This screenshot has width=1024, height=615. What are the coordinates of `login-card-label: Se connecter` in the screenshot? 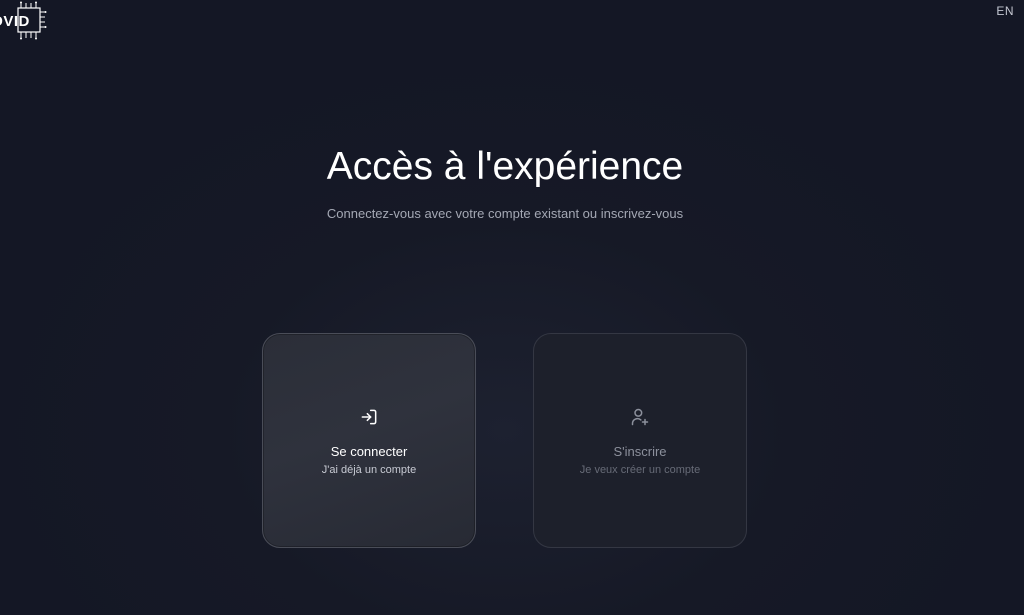 It's located at (369, 451).